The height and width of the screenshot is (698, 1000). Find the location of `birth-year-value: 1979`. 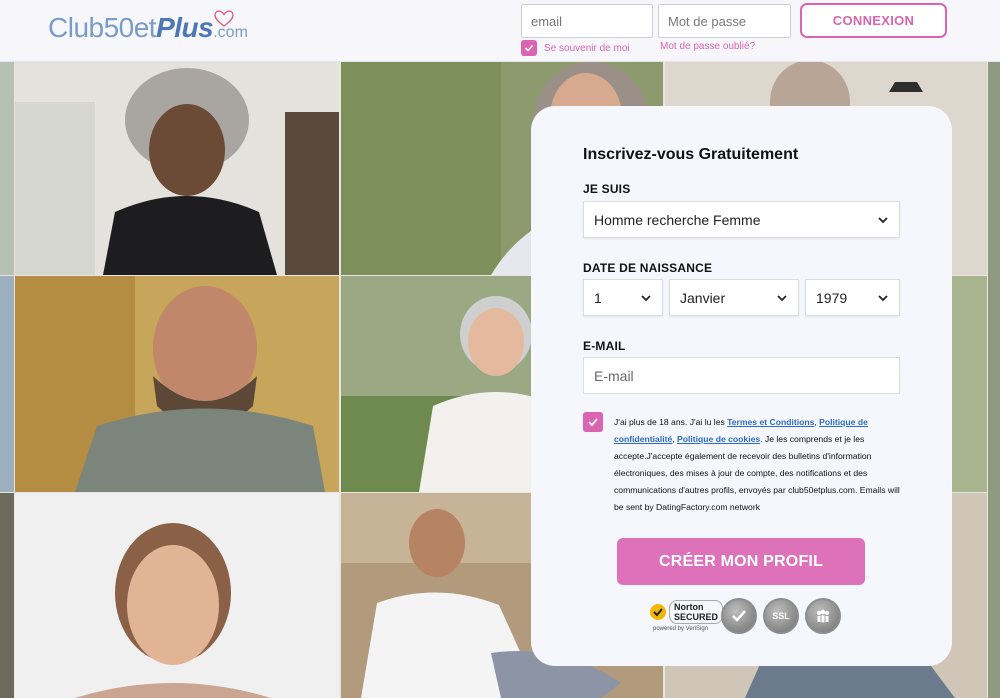

birth-year-value: 1979 is located at coordinates (832, 297).